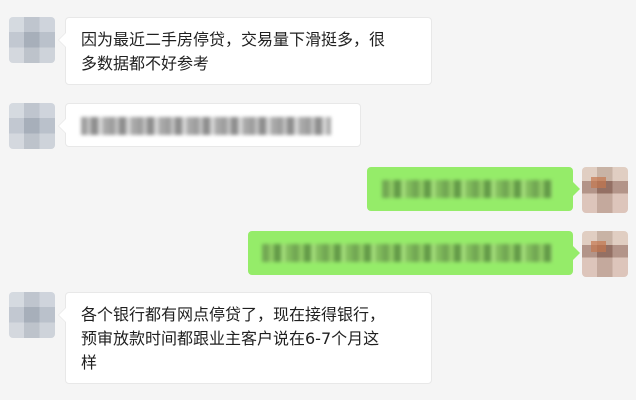 The width and height of the screenshot is (636, 400). What do you see at coordinates (233, 51) in the screenshot?
I see `message-text: 因为最近二手房停贷，交易量下滑挺多，很 多数据都不好参考` at bounding box center [233, 51].